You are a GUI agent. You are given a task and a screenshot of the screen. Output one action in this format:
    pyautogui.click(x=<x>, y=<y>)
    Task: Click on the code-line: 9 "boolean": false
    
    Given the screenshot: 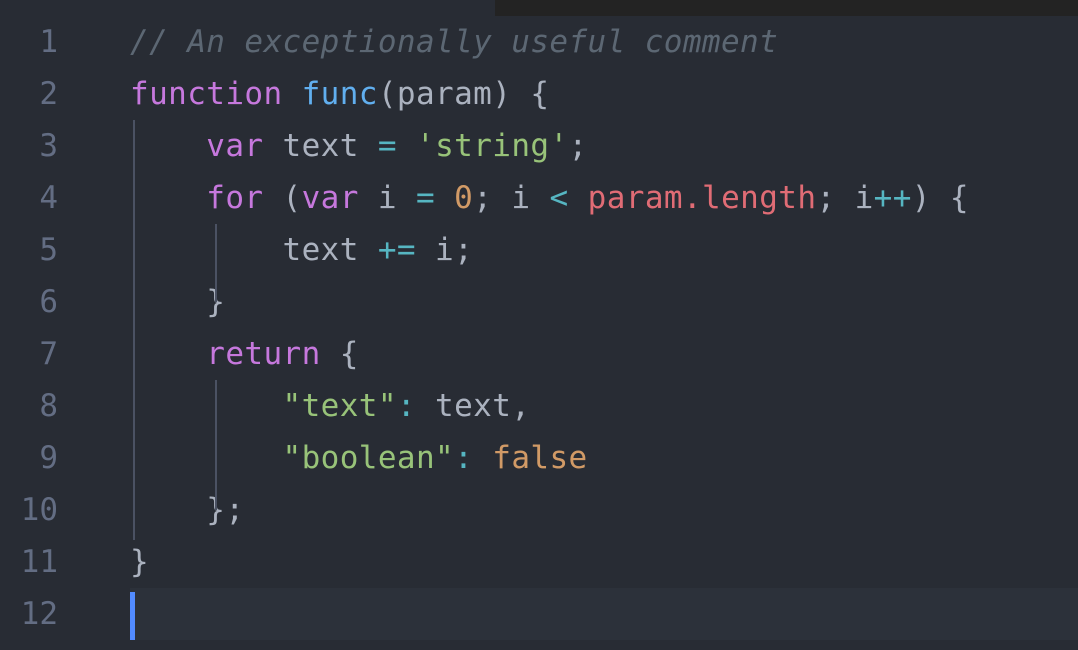 What is the action you would take?
    pyautogui.click(x=539, y=458)
    